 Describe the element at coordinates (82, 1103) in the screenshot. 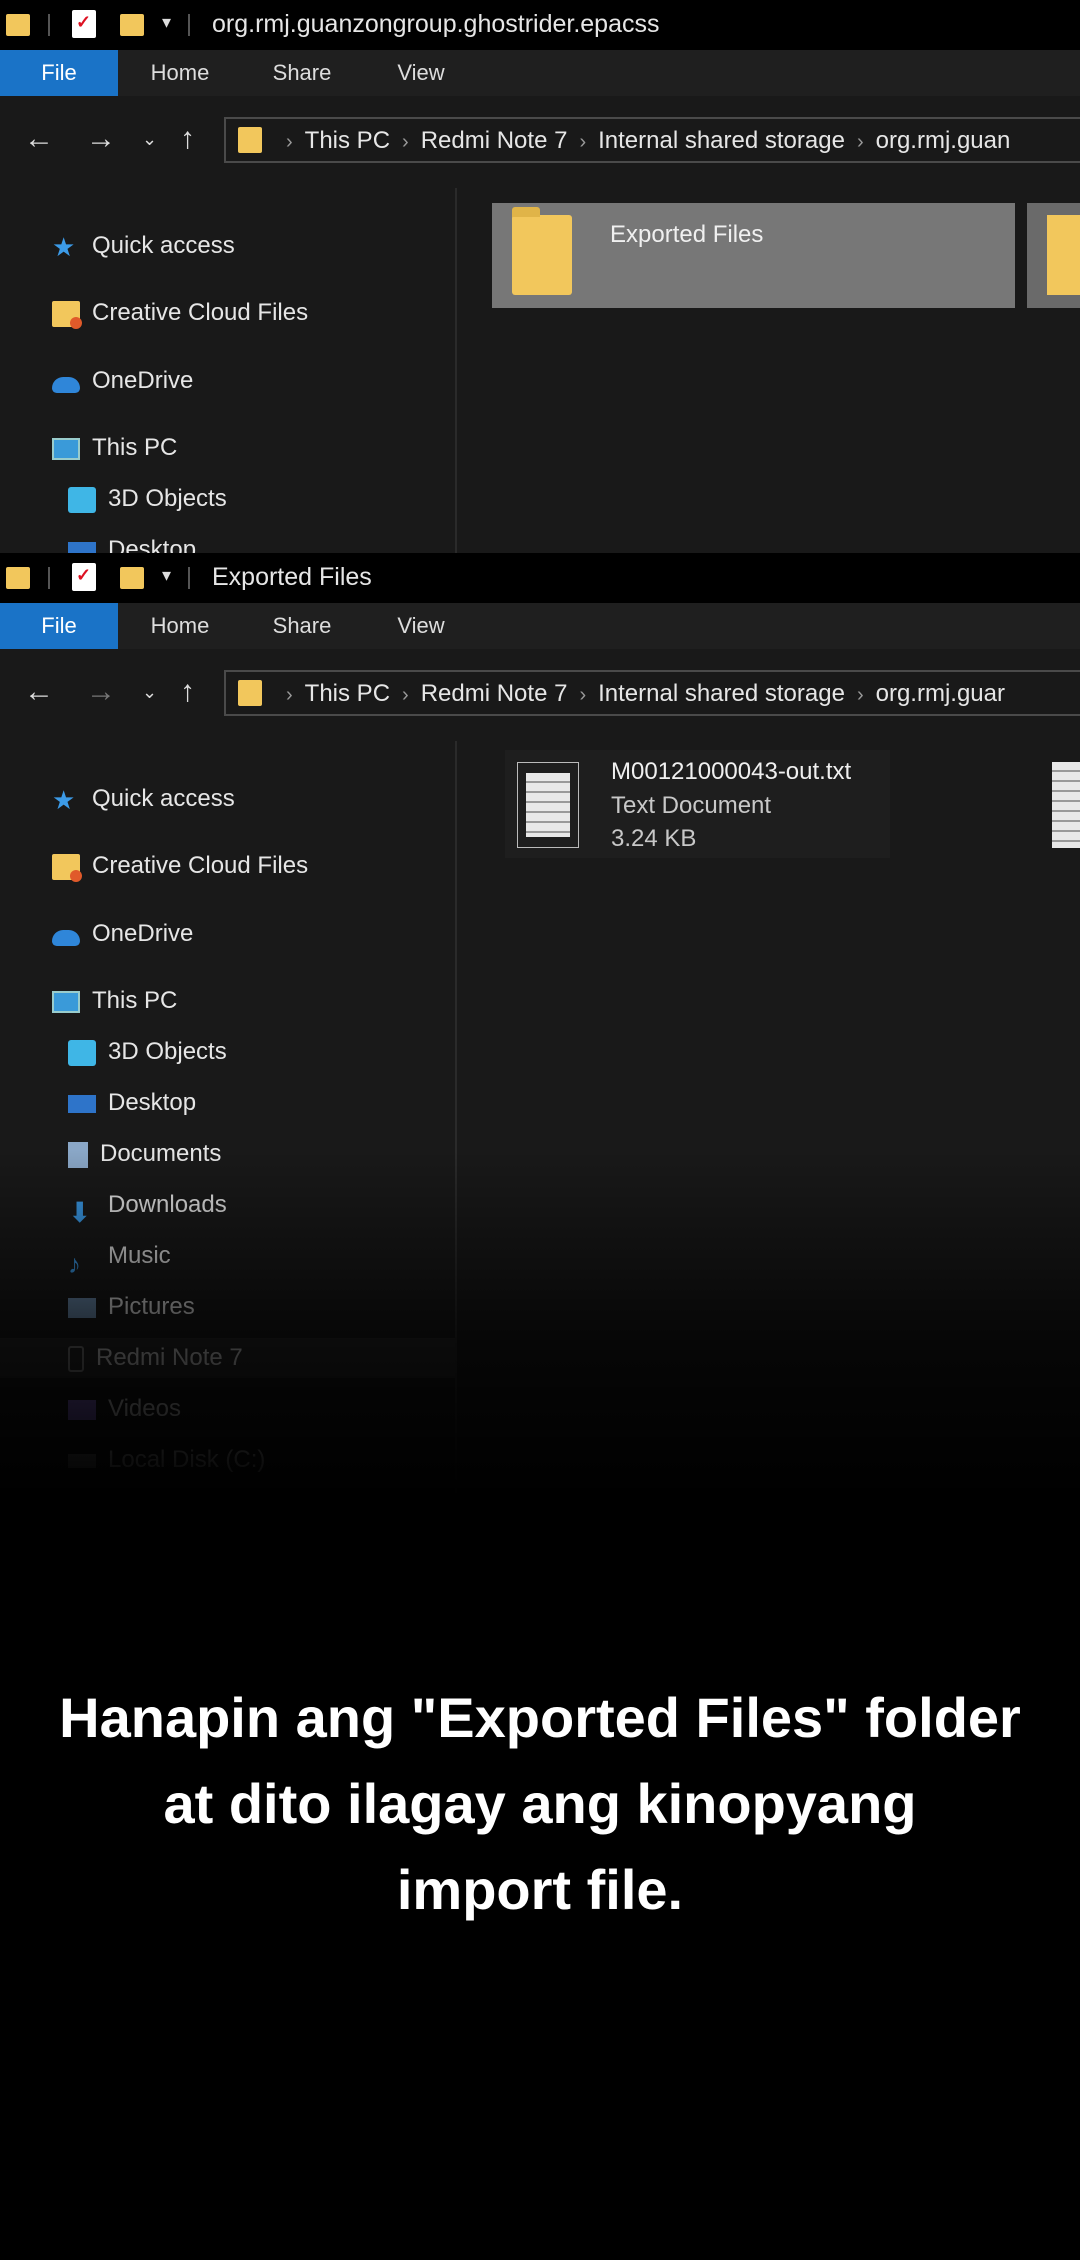

I see `desktop-icon` at that location.